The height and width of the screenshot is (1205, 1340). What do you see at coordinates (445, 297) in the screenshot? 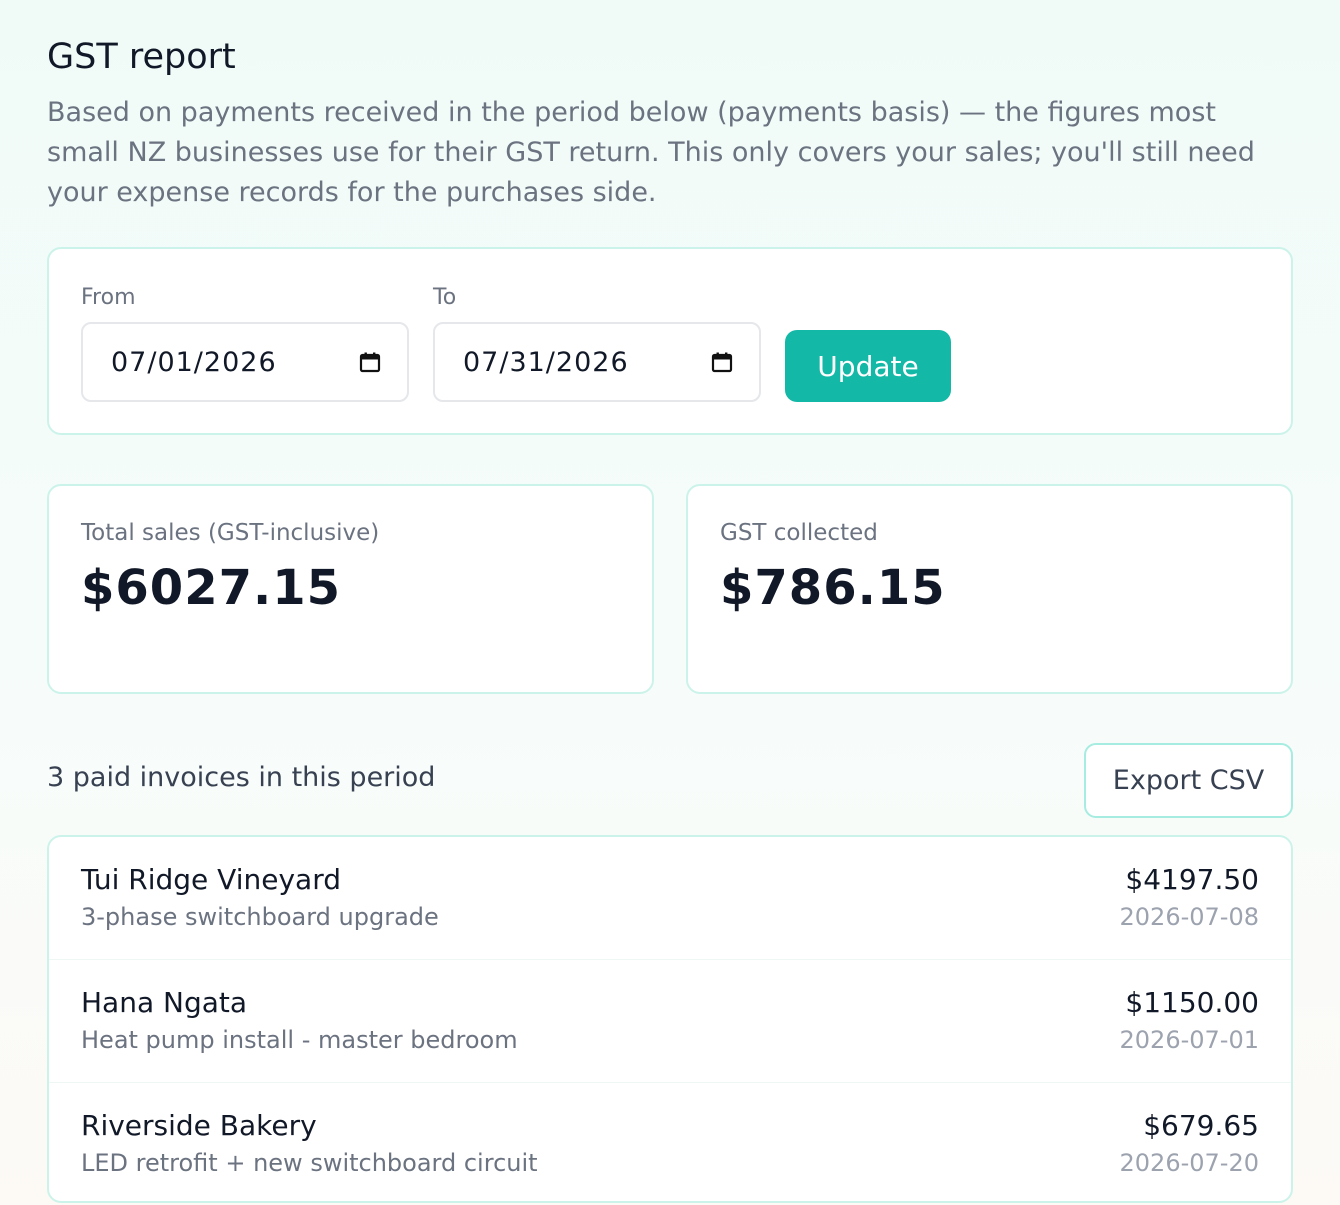
I see `to-label: To` at bounding box center [445, 297].